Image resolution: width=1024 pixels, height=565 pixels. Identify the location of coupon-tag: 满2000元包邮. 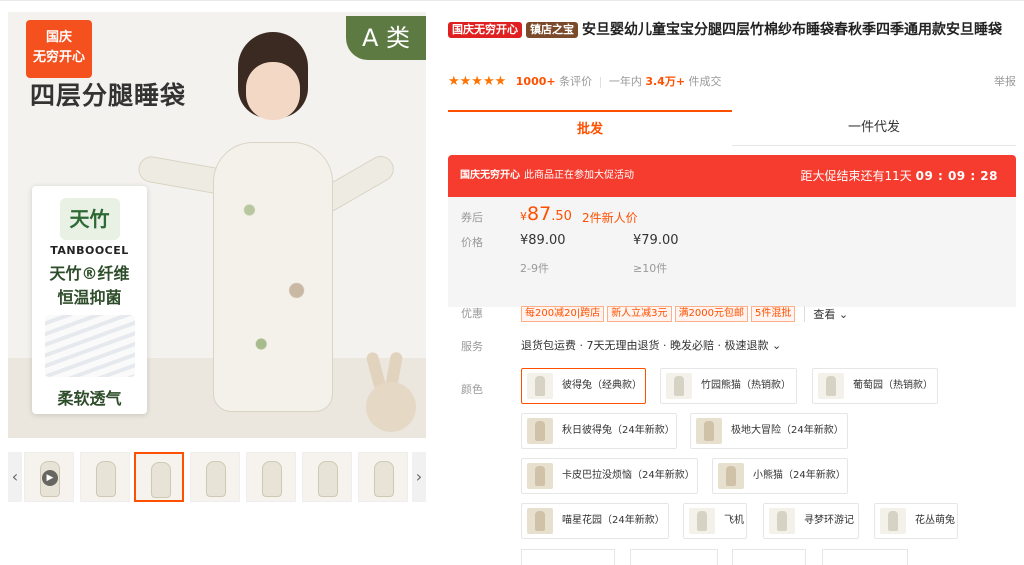
(711, 313).